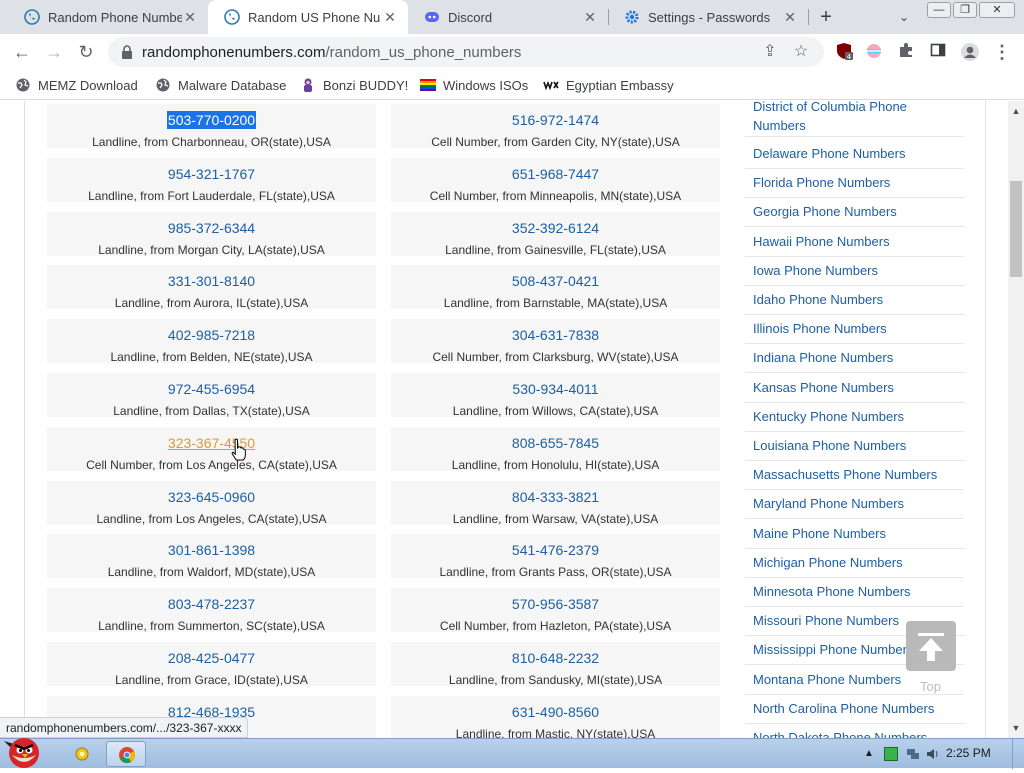  Describe the element at coordinates (54, 52) in the screenshot. I see `forward-button: →` at that location.